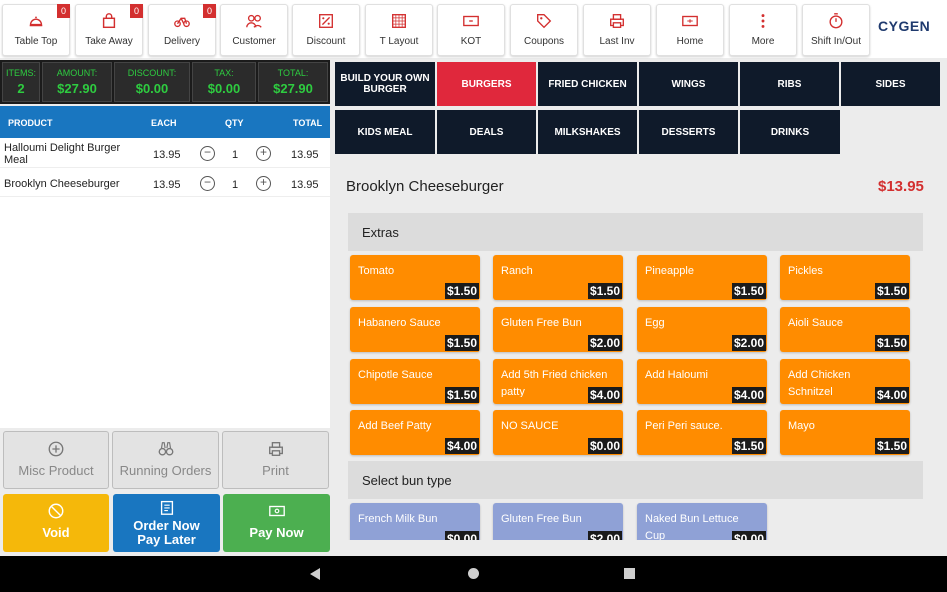 Image resolution: width=947 pixels, height=592 pixels. What do you see at coordinates (635, 480) in the screenshot?
I see `section-bun-type: Select bun type` at bounding box center [635, 480].